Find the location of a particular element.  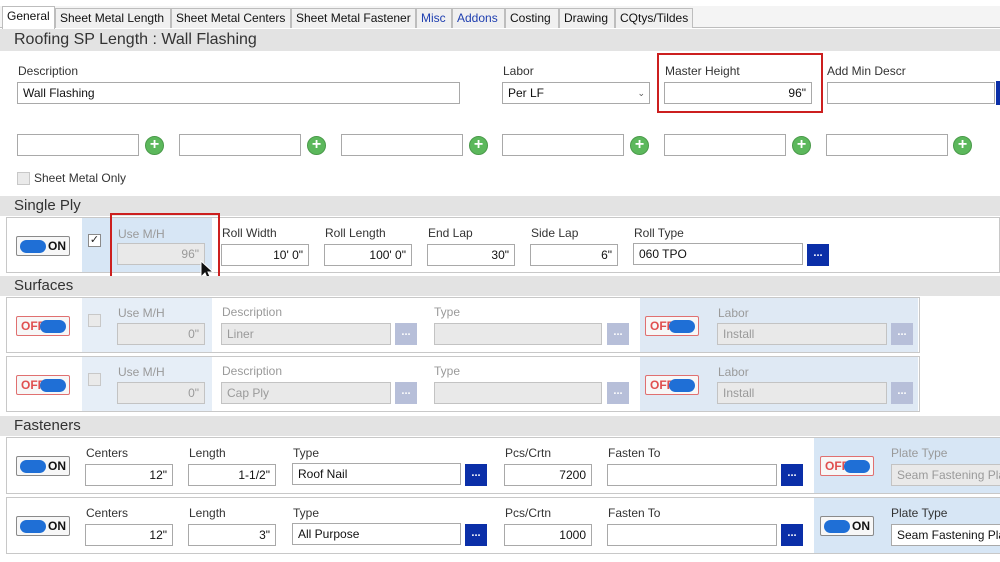

tab-drawing: Drawing is located at coordinates (587, 18).